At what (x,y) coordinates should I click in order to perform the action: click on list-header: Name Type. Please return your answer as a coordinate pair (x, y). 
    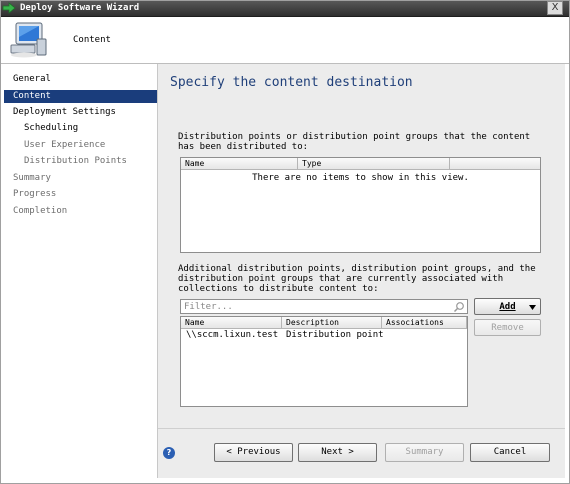
    Looking at the image, I should click on (360, 164).